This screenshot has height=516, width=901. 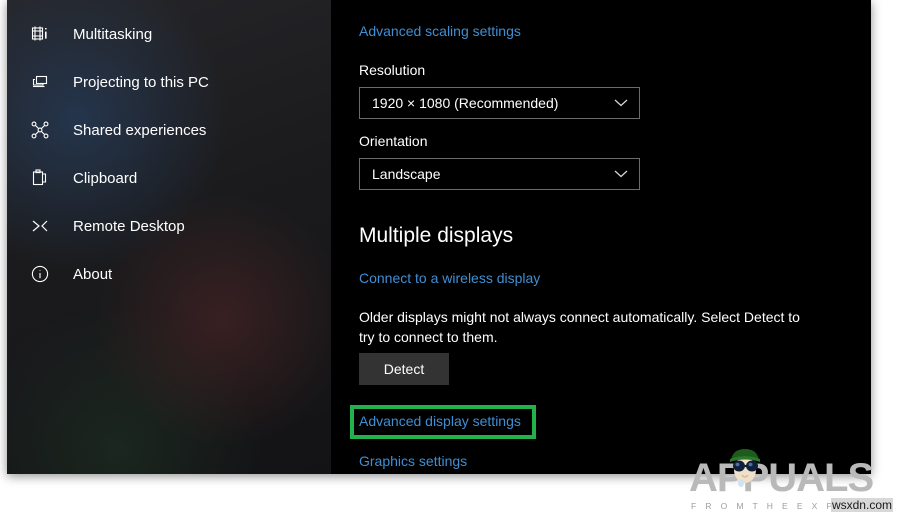 What do you see at coordinates (436, 235) in the screenshot?
I see `multiple-displays-heading: Multiple displays` at bounding box center [436, 235].